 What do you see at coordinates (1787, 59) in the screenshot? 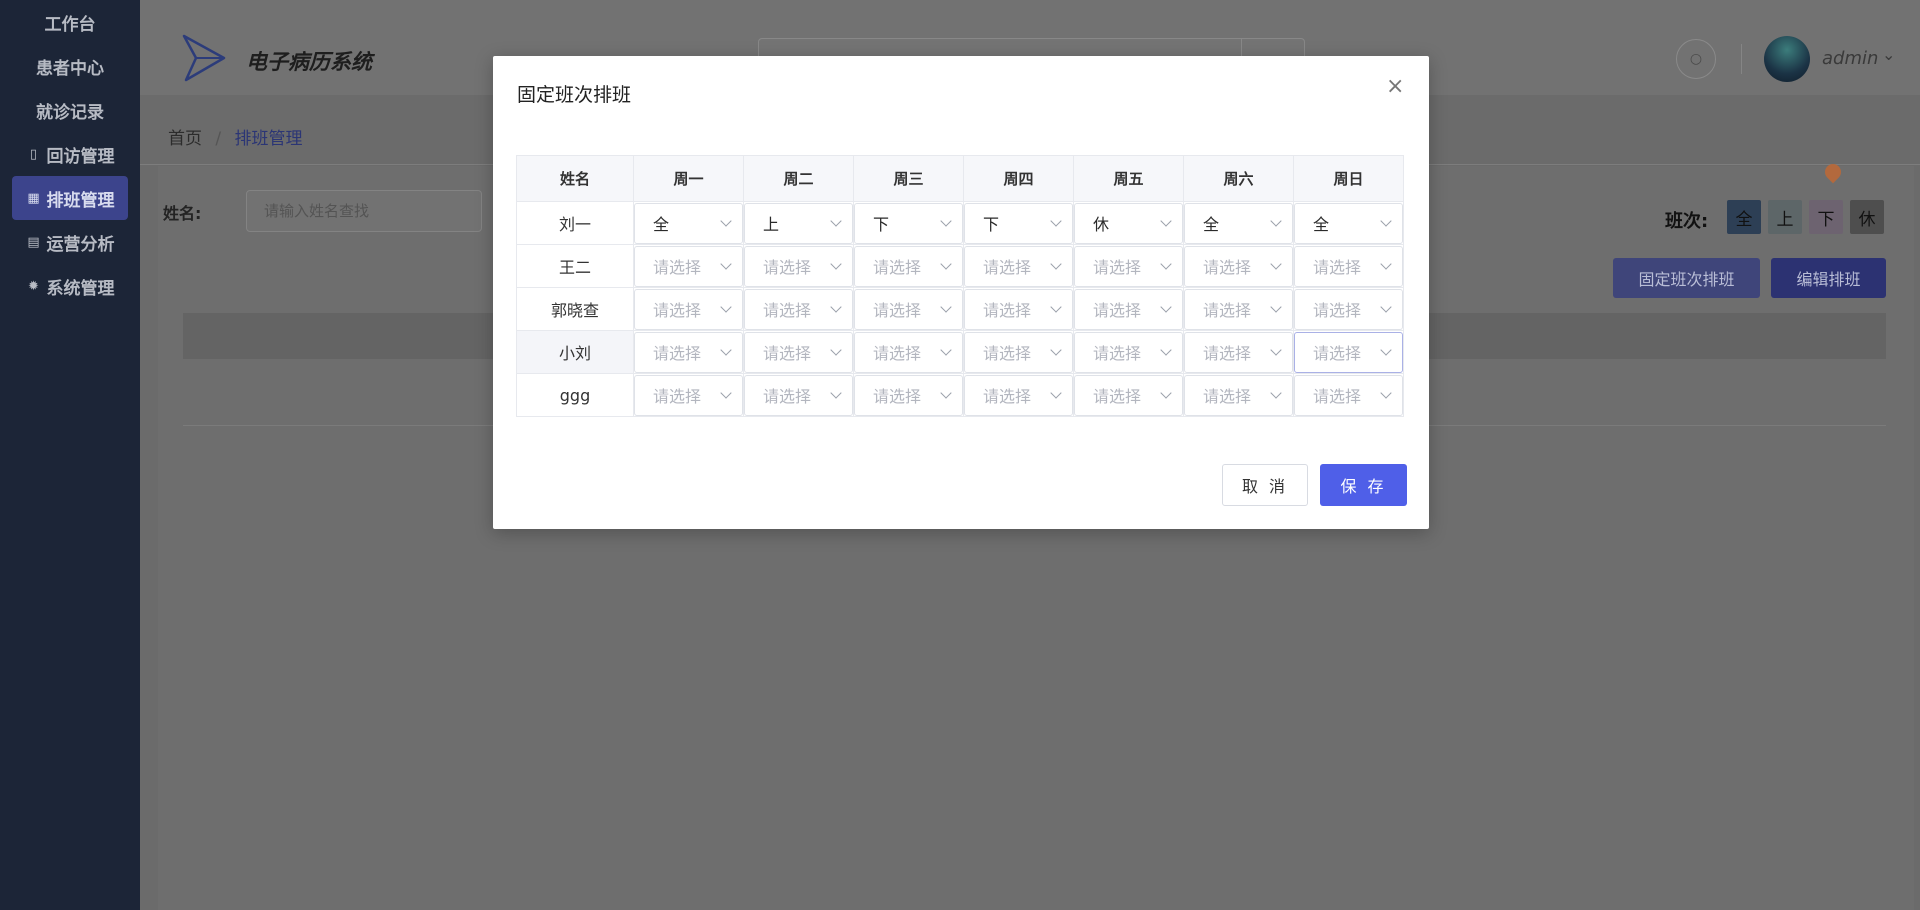
I see `avatar` at bounding box center [1787, 59].